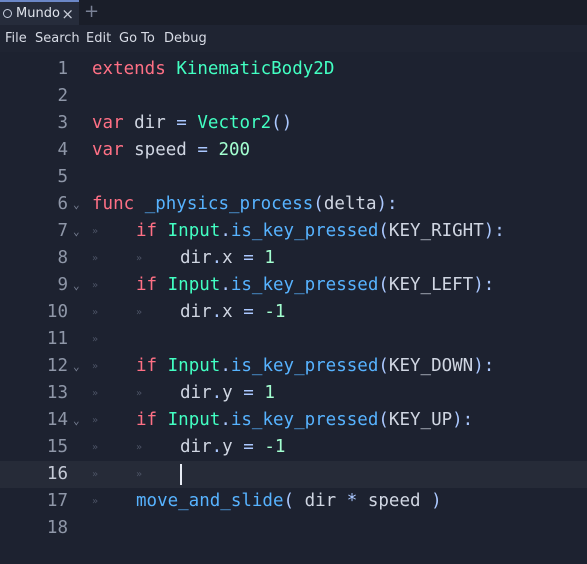 The height and width of the screenshot is (564, 587). I want to click on code-token: Input, so click(194, 285).